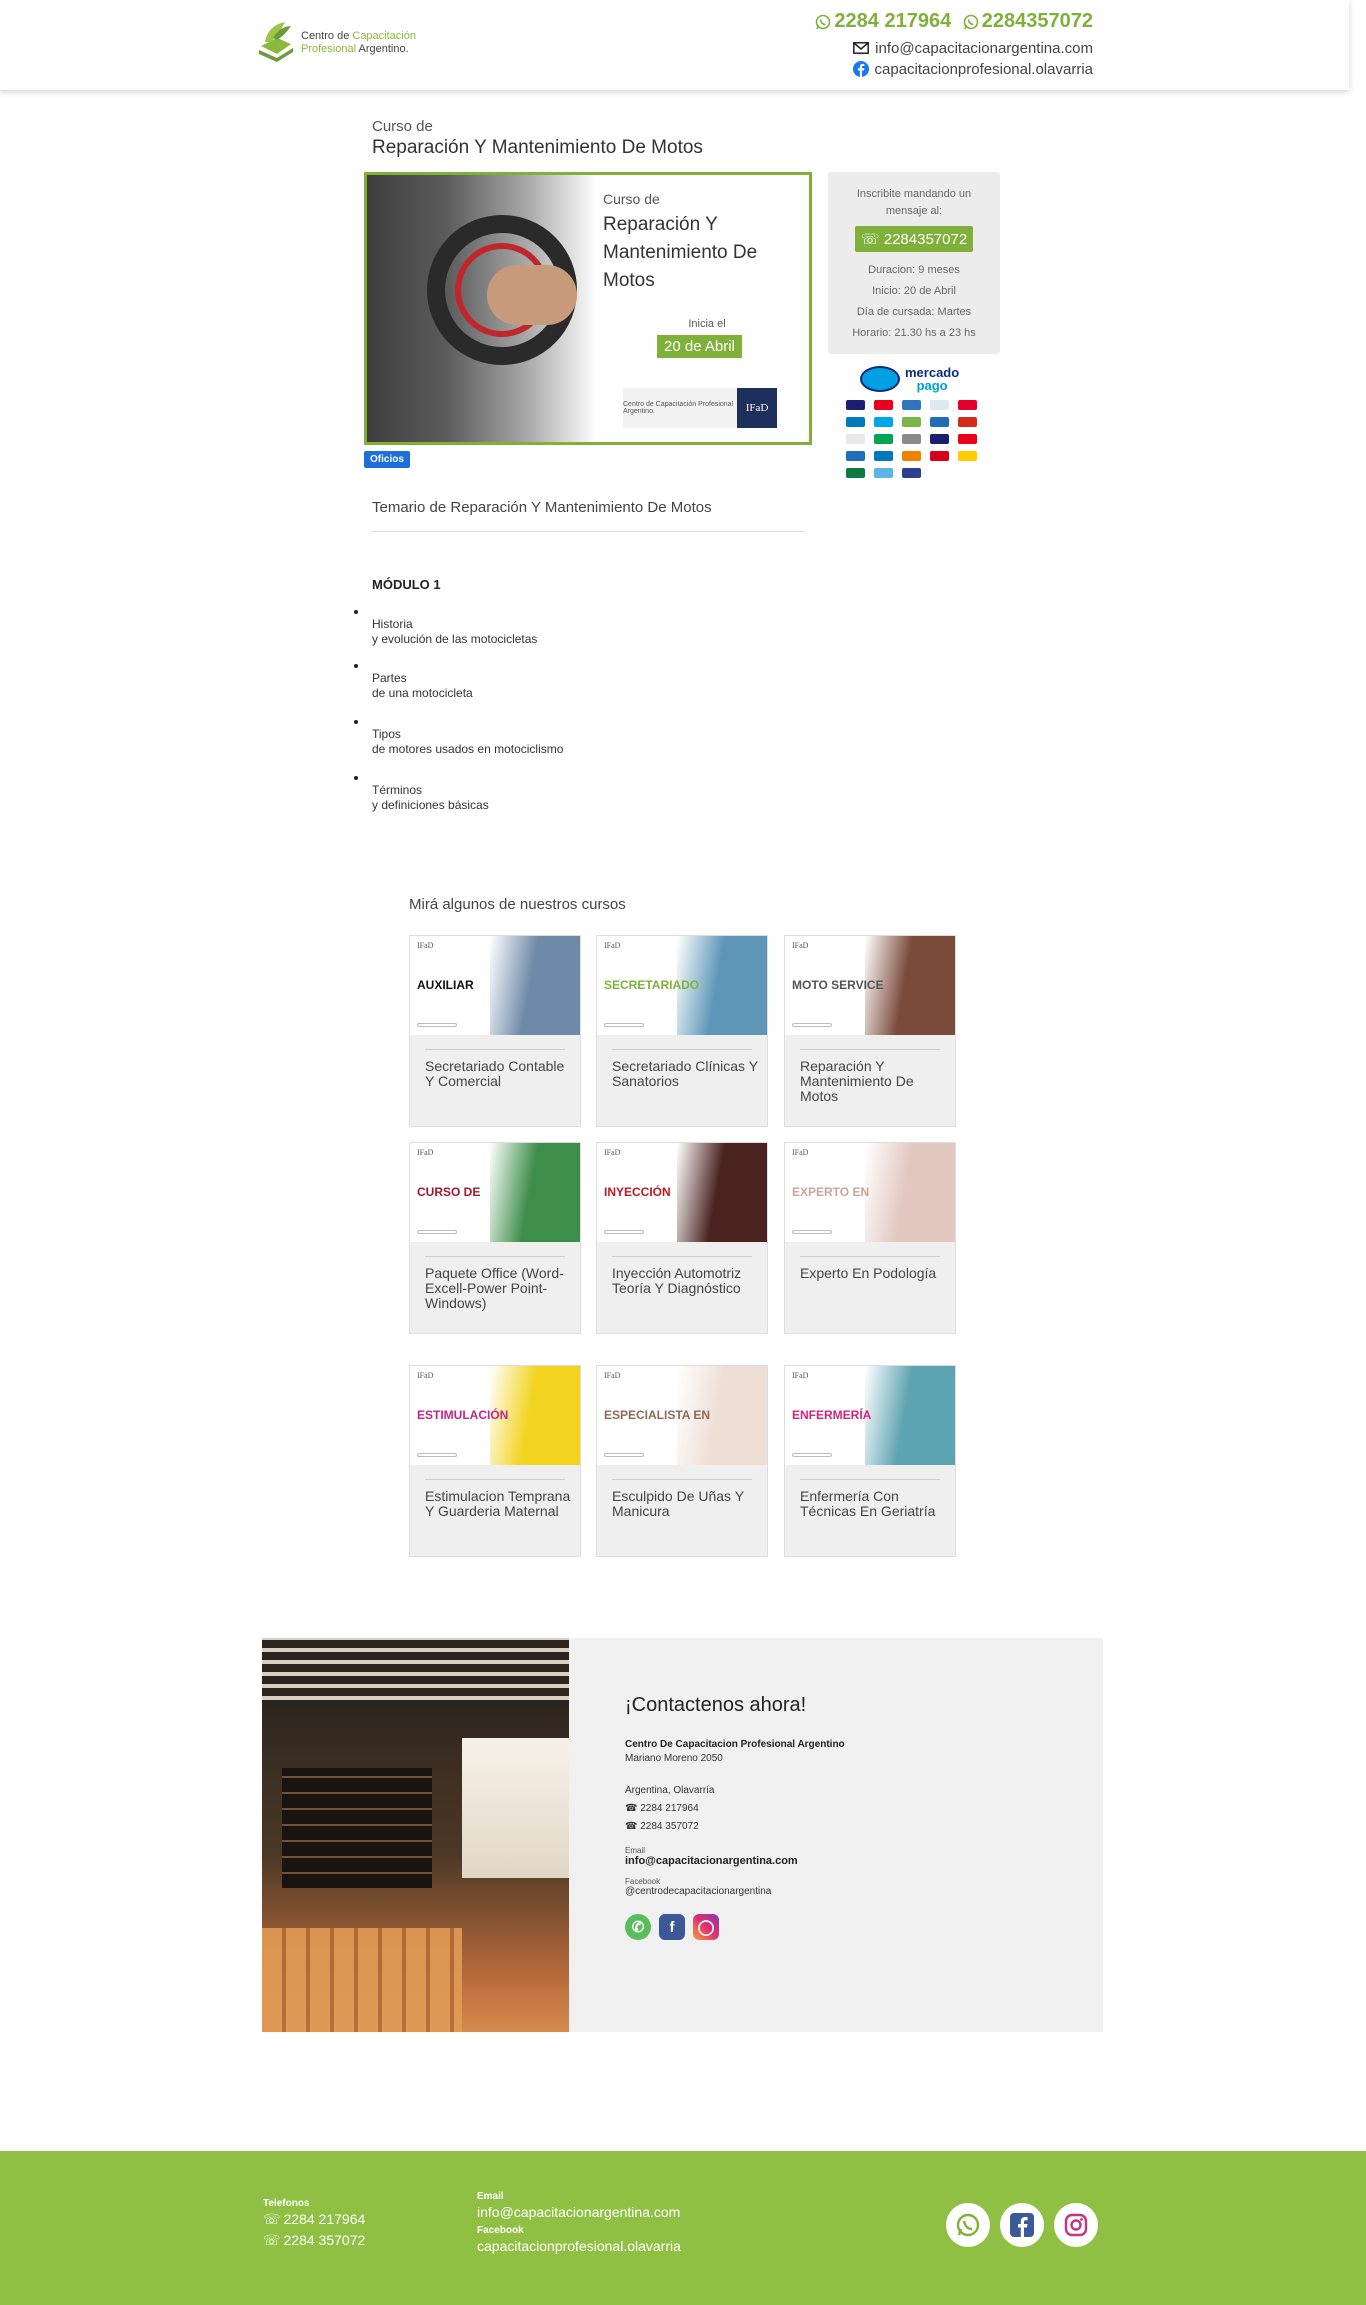  What do you see at coordinates (735, 1892) in the screenshot?
I see `contact-facebook: @centrodecapacitacionargentina` at bounding box center [735, 1892].